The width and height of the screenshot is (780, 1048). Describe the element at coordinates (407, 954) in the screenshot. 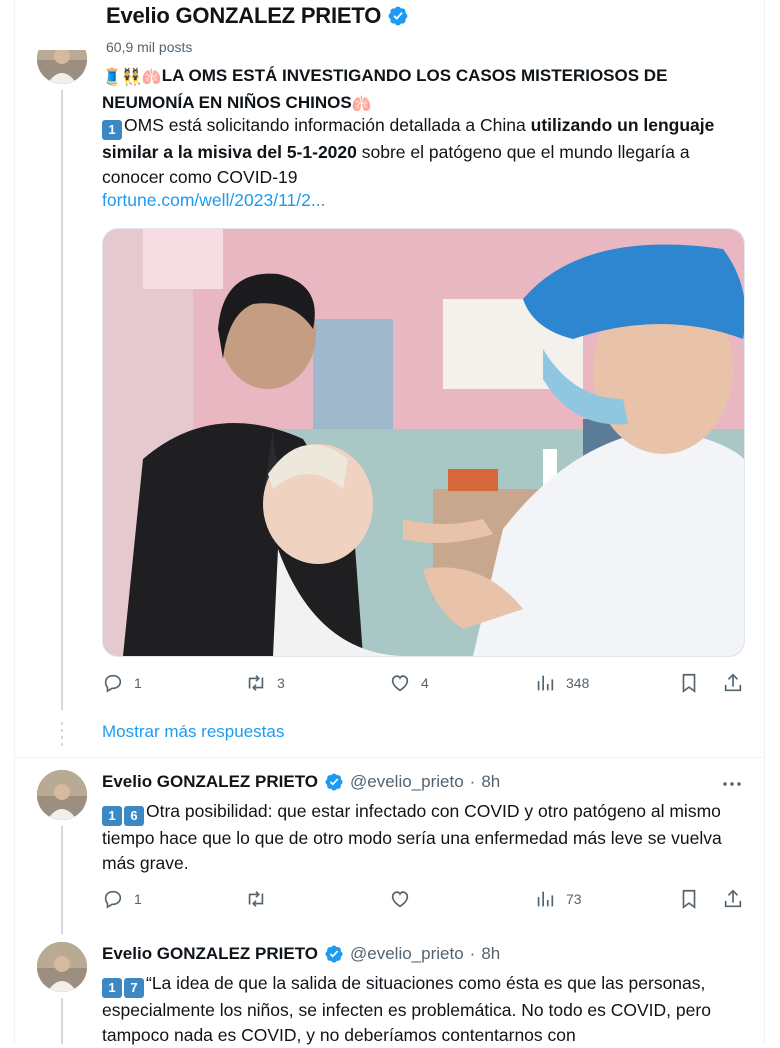

I see `reply2-handle: @evelio_prieto` at that location.